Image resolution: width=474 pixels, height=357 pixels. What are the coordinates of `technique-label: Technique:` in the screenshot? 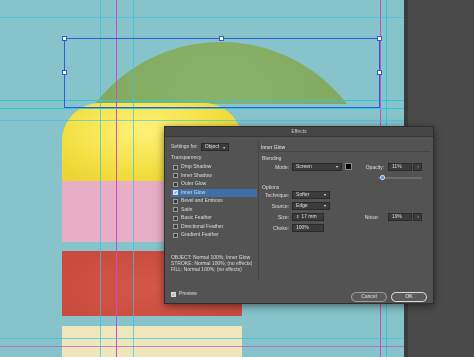 It's located at (277, 196).